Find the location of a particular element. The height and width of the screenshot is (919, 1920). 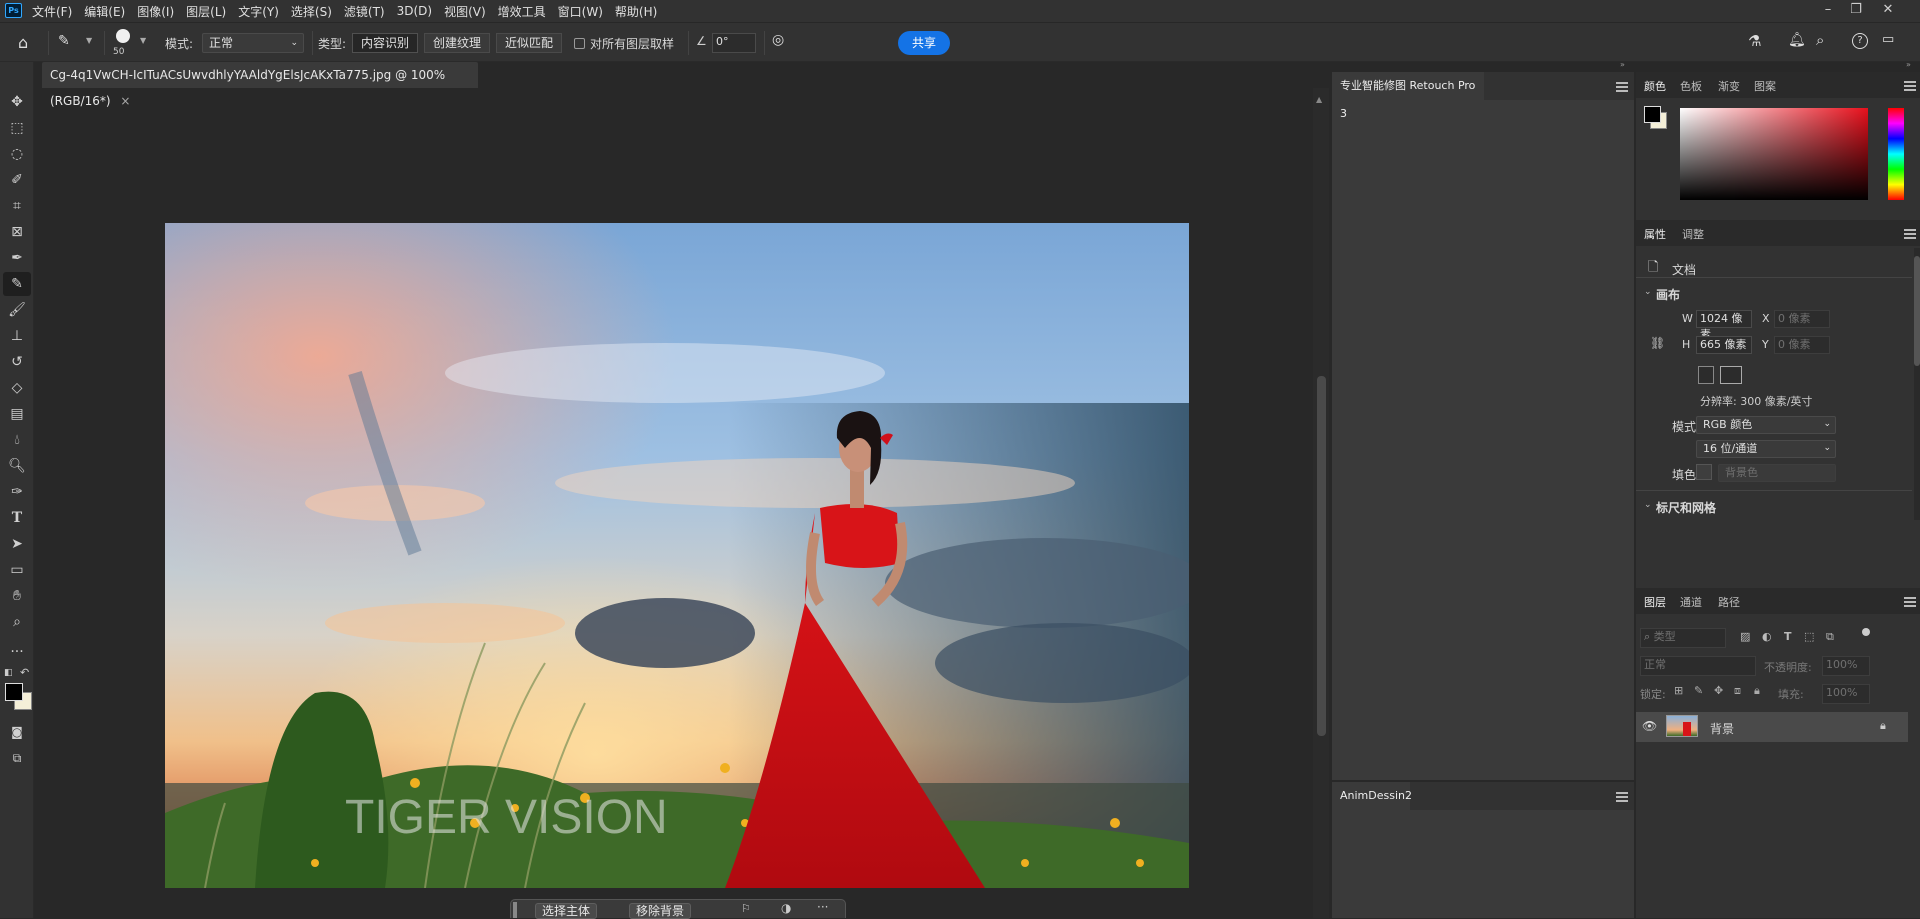

hue-slider is located at coordinates (1896, 154).